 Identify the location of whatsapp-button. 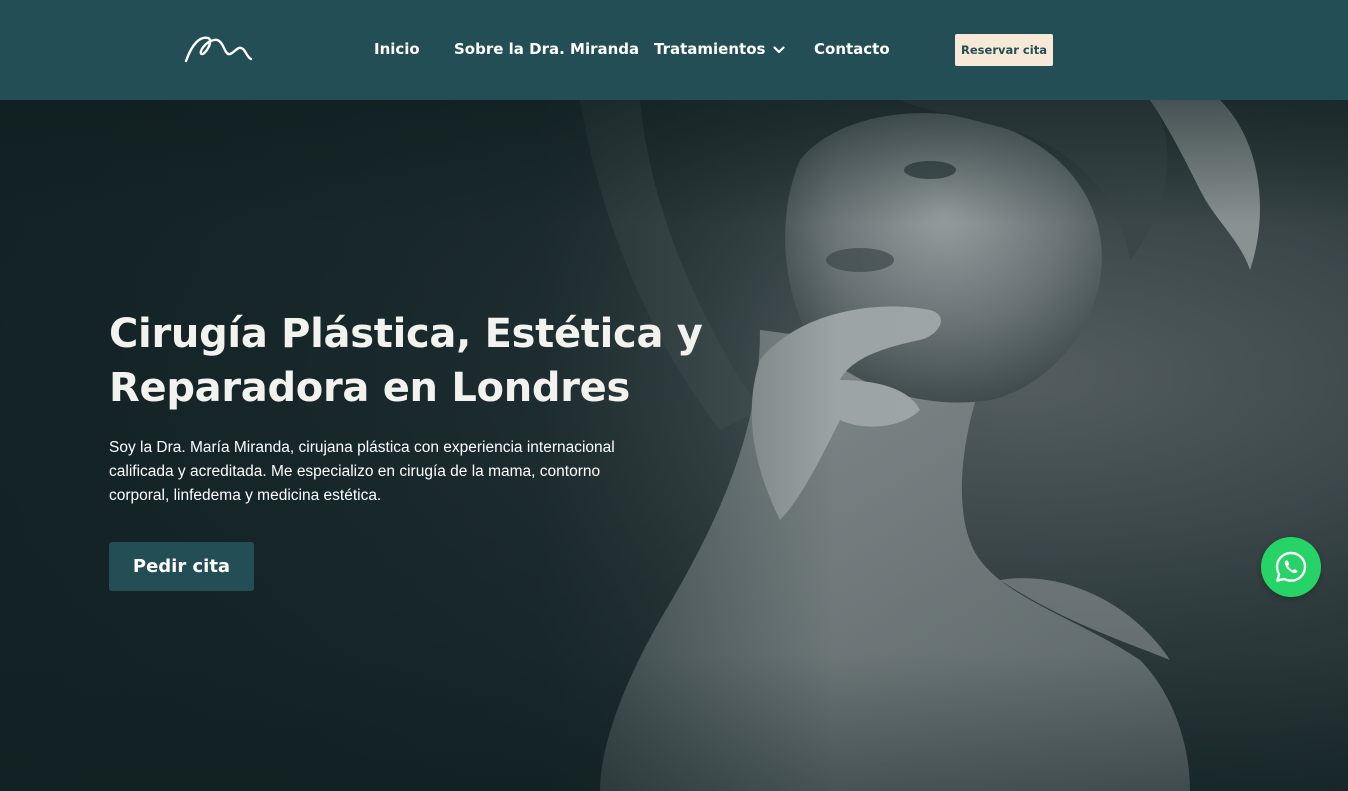
(1291, 567).